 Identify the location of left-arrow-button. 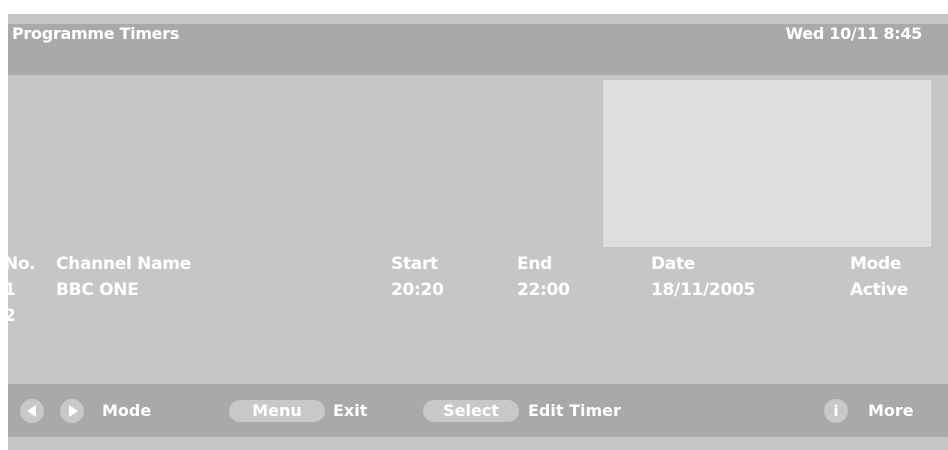
(32, 411).